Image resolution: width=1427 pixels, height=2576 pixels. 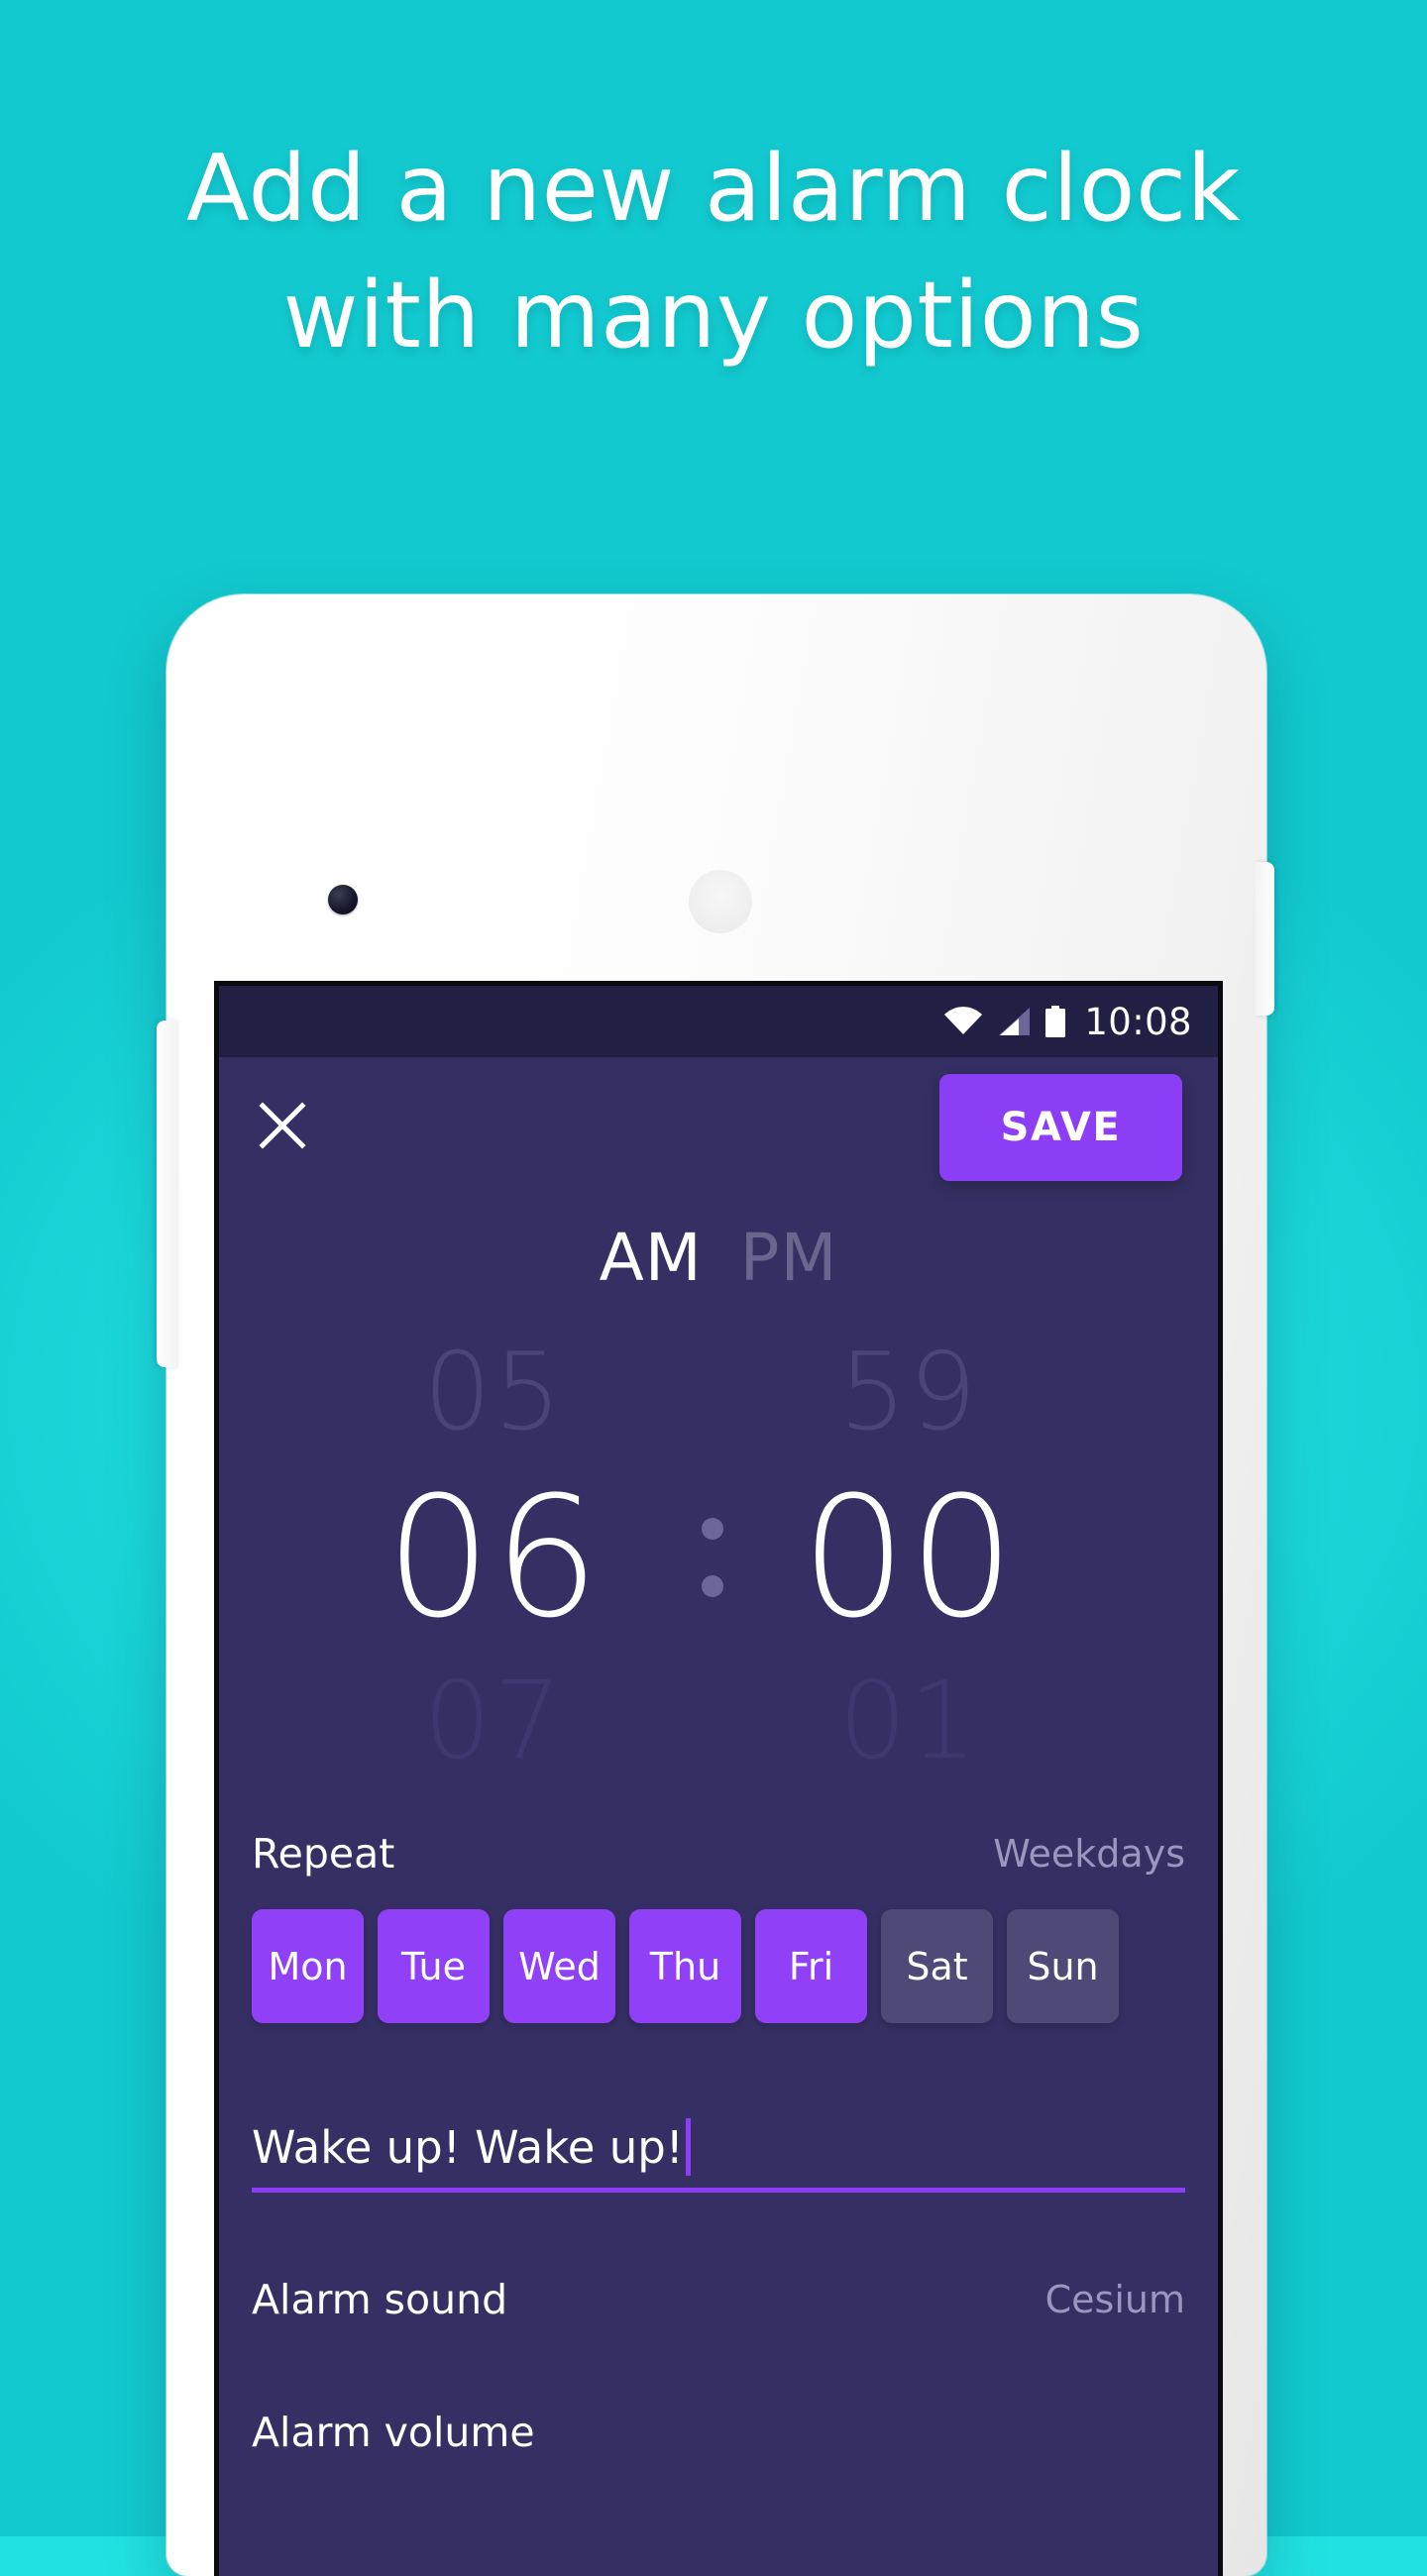 What do you see at coordinates (308, 1966) in the screenshot?
I see `day-chip-mon: Mon` at bounding box center [308, 1966].